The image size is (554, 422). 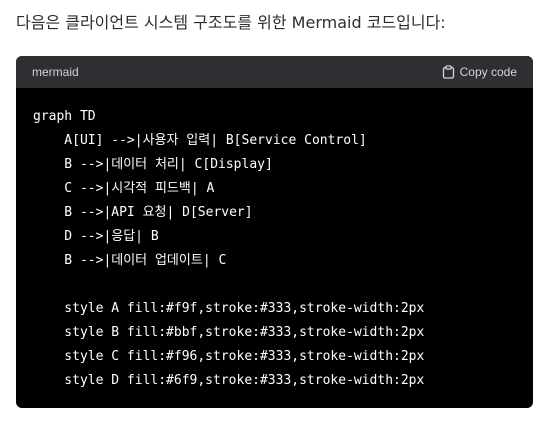 I want to click on code-line: B -->|데이터 처리| C[Display], so click(x=153, y=164).